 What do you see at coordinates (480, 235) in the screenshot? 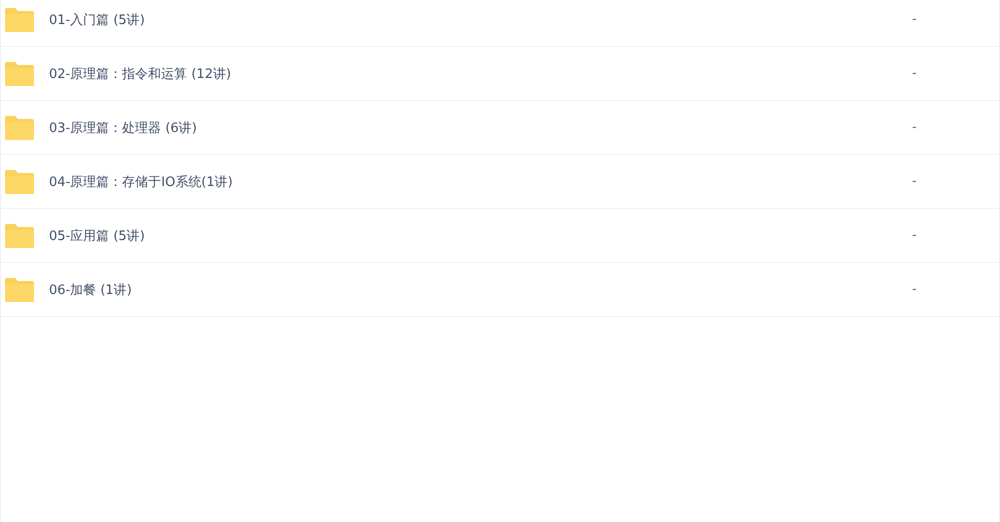
I see `folder-name: 05-应用篇 (5讲)` at bounding box center [480, 235].